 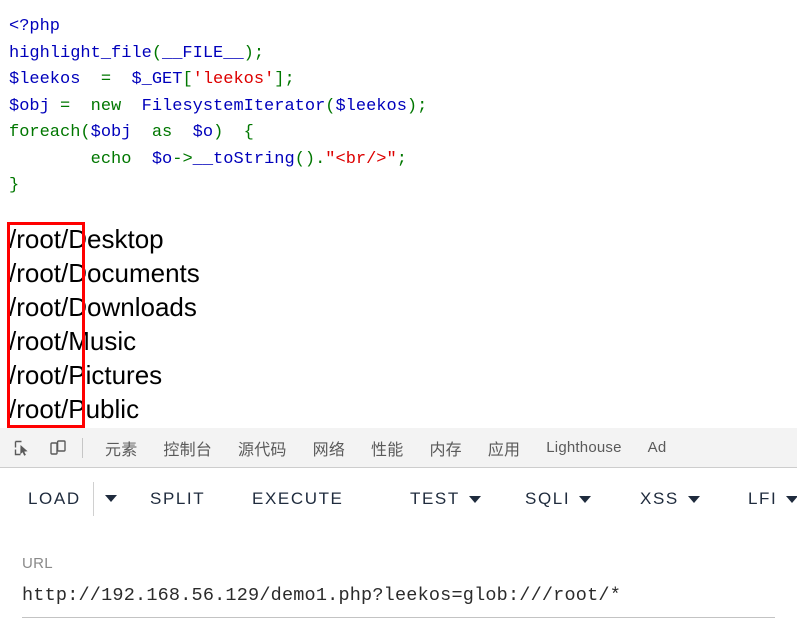 I want to click on devtools-tab: 性能, so click(x=387, y=448).